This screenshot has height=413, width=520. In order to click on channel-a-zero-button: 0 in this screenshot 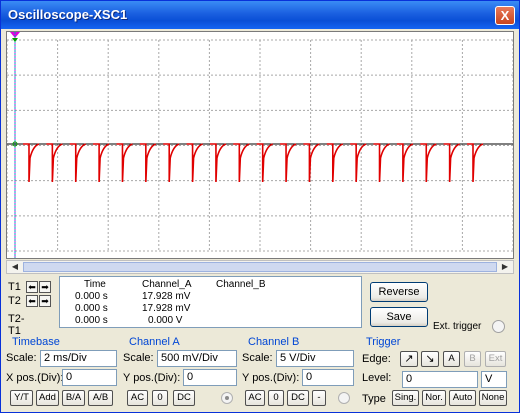, I will do `click(160, 398)`.